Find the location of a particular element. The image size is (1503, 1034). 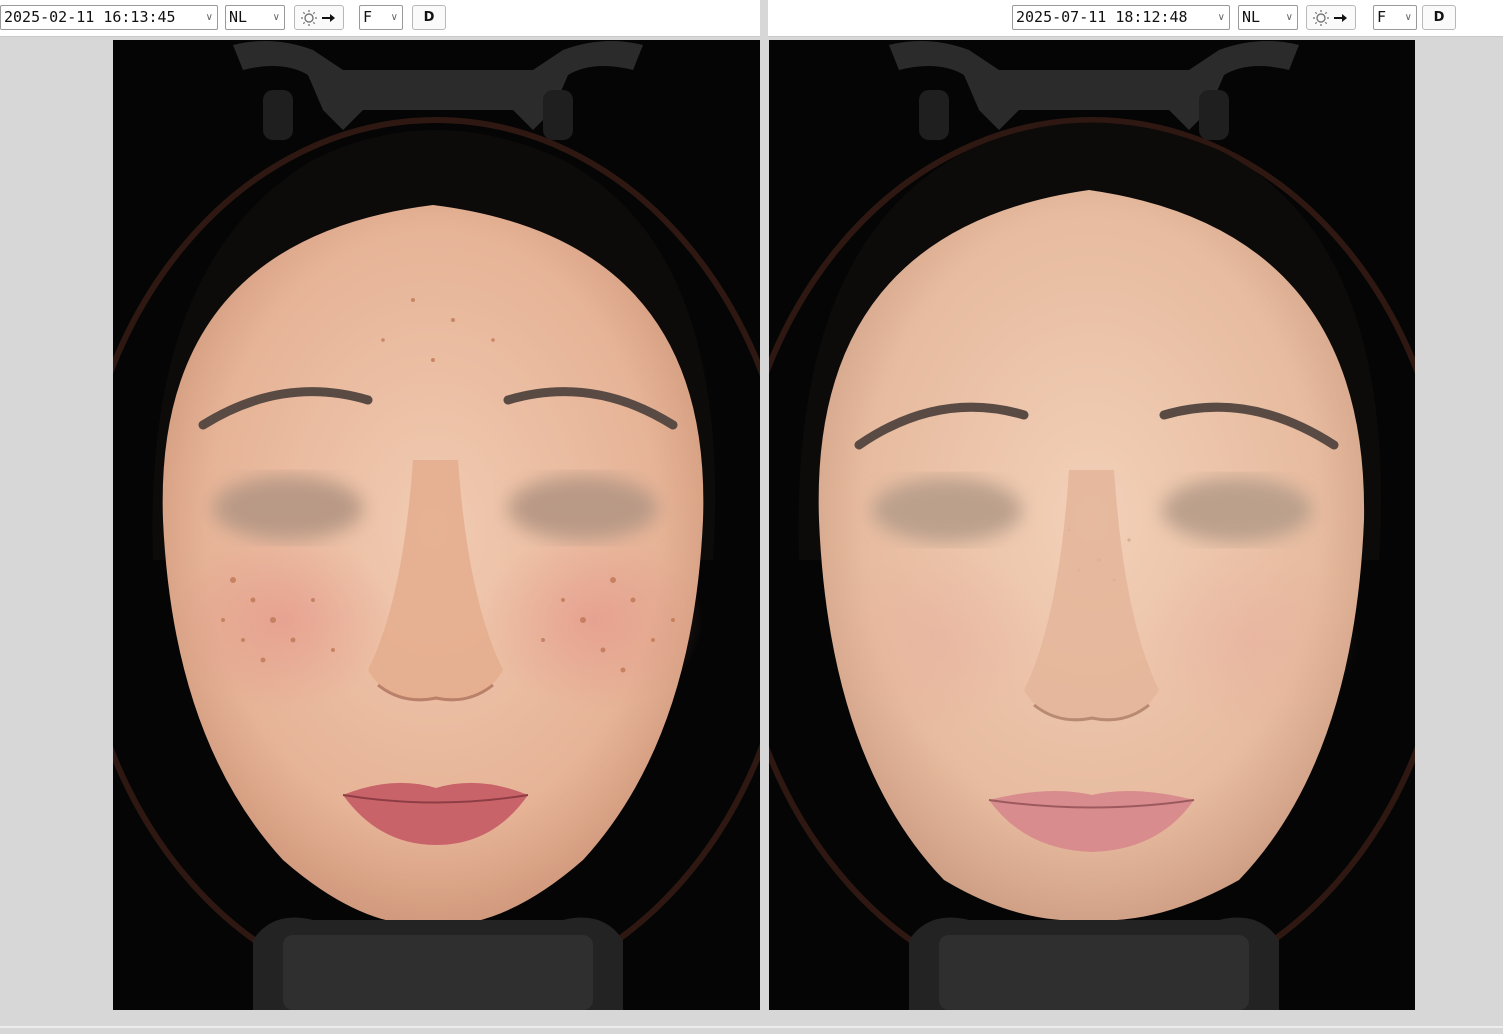

panel-divider is located at coordinates (764, 517).